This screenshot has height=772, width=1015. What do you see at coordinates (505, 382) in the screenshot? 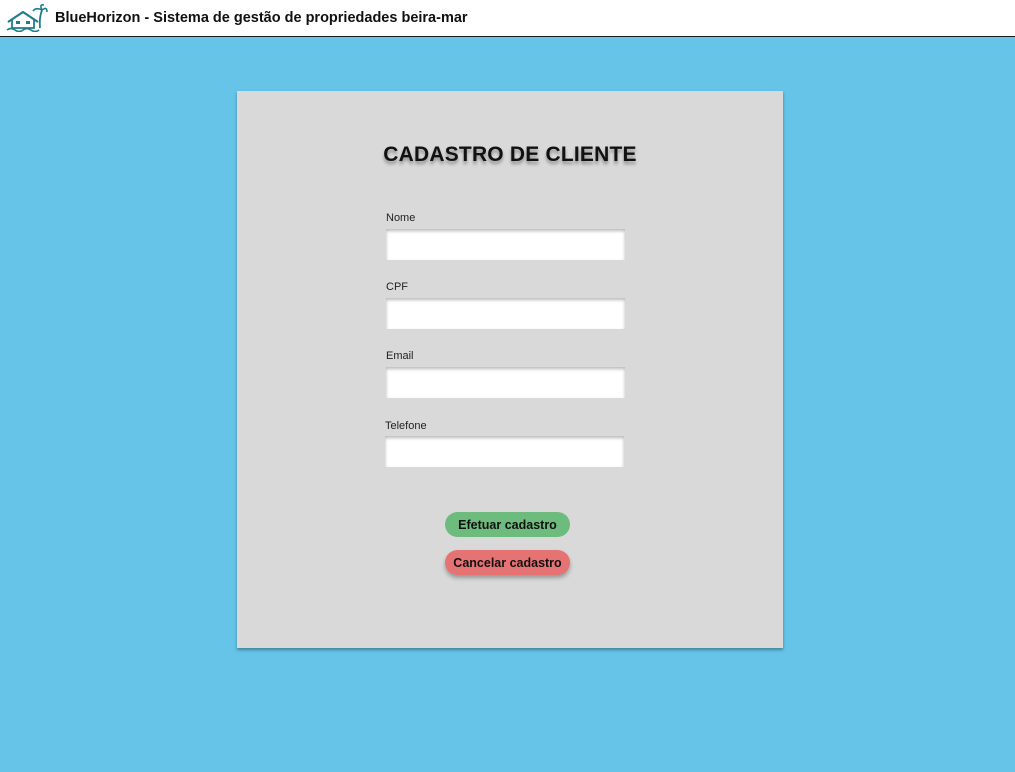
I see `email-input` at bounding box center [505, 382].